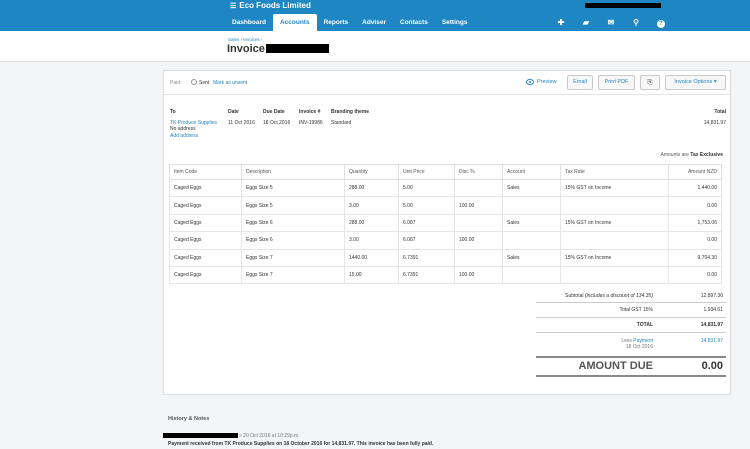 The image size is (750, 449). I want to click on tab-accounts: Accounts, so click(294, 22).